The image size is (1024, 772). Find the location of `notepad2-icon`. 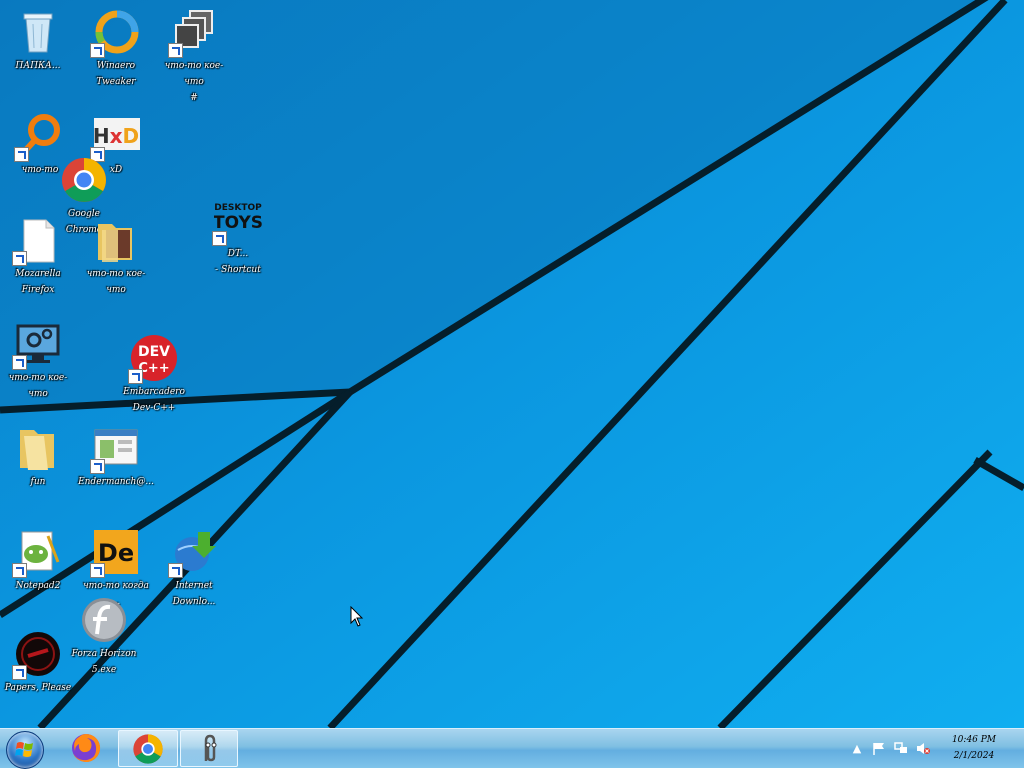

notepad2-icon is located at coordinates (37, 553).